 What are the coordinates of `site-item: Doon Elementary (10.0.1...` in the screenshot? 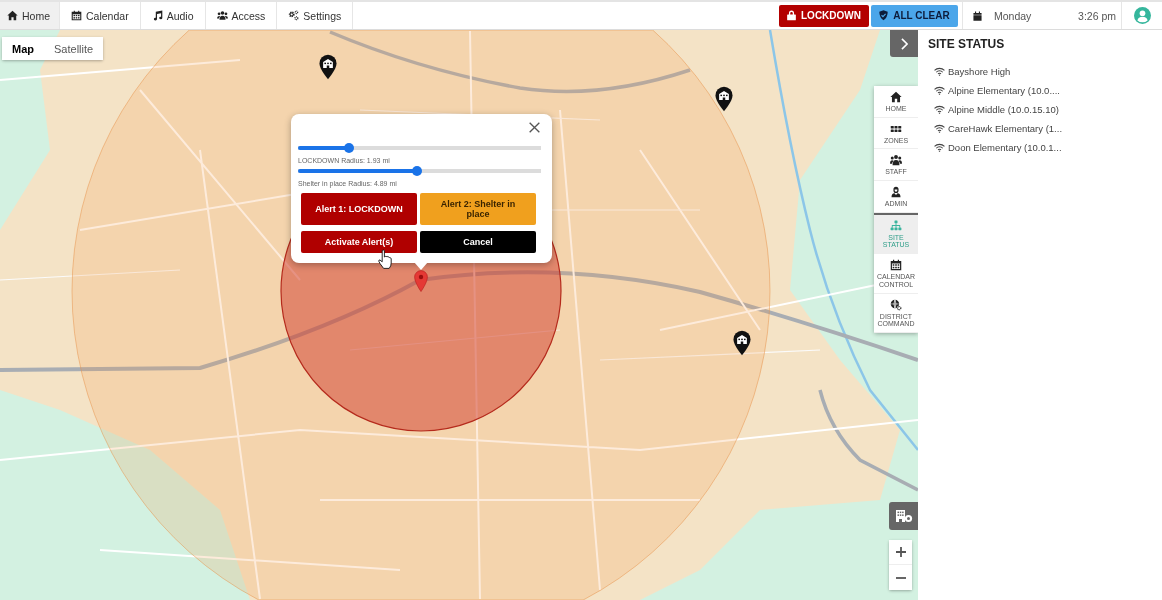 It's located at (998, 147).